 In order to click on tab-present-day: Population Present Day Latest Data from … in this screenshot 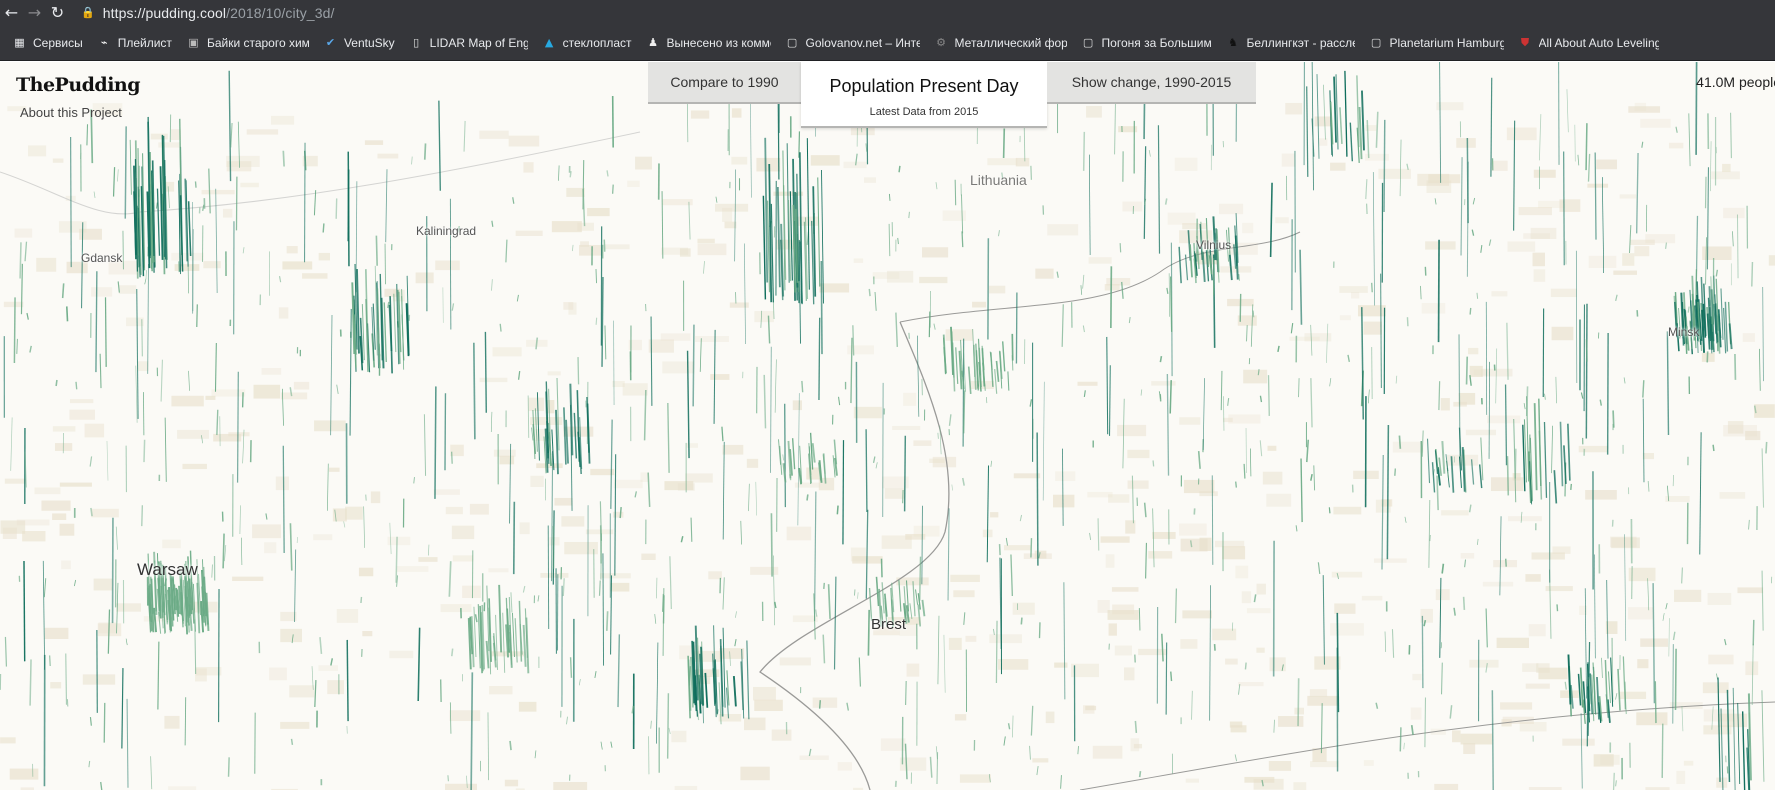, I will do `click(924, 95)`.